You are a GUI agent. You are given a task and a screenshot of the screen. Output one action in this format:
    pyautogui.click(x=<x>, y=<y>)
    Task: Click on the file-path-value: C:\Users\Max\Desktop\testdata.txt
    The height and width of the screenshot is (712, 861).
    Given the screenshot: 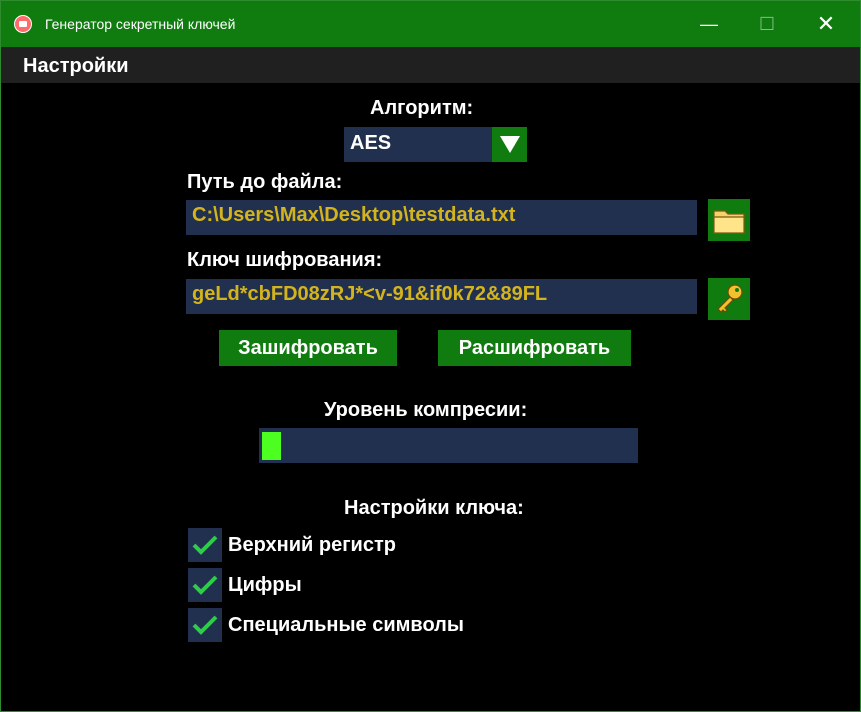 What is the action you would take?
    pyautogui.click(x=354, y=215)
    